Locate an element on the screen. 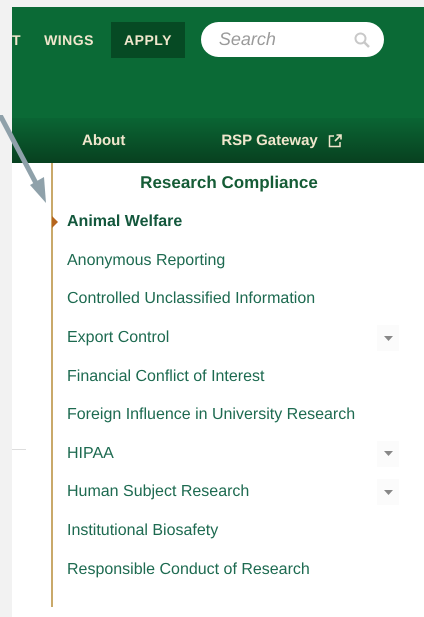 This screenshot has width=424, height=617. sidebar-link: Controlled Unclassified Information is located at coordinates (191, 299).